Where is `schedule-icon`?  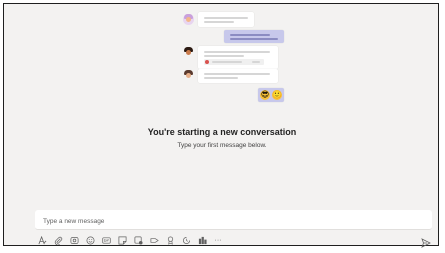
schedule-icon is located at coordinates (186, 240).